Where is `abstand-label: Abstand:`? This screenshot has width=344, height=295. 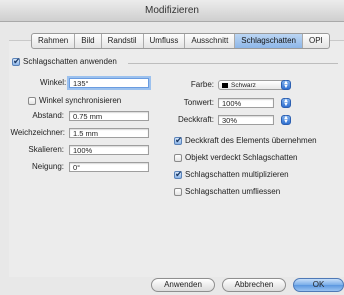 abstand-label: Abstand: is located at coordinates (48, 115).